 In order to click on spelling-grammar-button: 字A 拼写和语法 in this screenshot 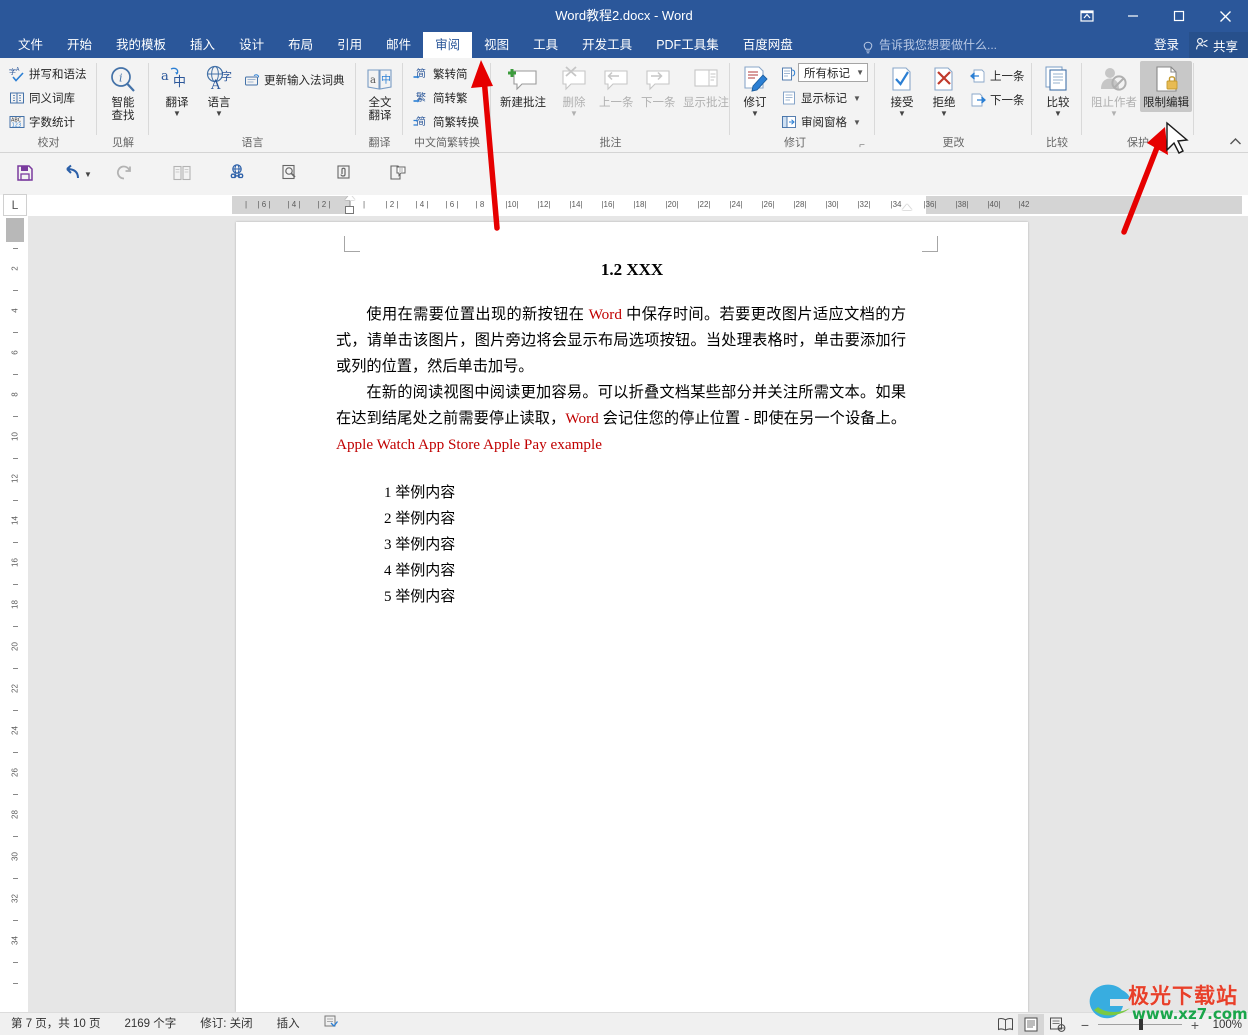, I will do `click(48, 74)`.